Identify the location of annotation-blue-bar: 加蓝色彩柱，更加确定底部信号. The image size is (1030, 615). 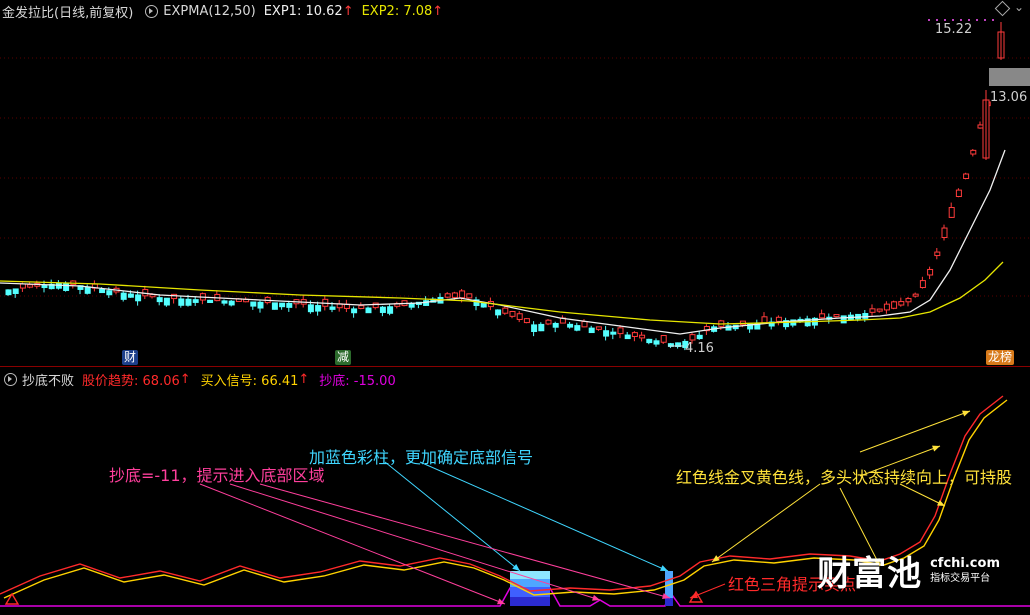
(421, 457).